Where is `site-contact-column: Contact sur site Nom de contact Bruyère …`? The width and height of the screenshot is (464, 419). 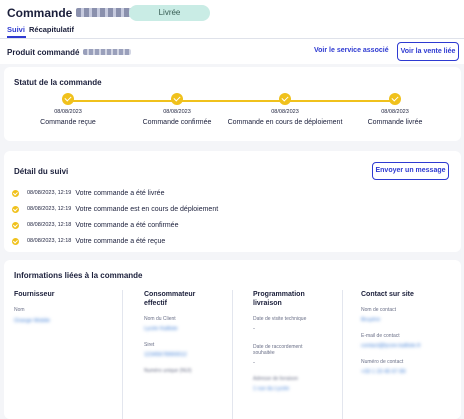
site-contact-column: Contact sur site Nom de contact Bruyère … is located at coordinates (408, 332).